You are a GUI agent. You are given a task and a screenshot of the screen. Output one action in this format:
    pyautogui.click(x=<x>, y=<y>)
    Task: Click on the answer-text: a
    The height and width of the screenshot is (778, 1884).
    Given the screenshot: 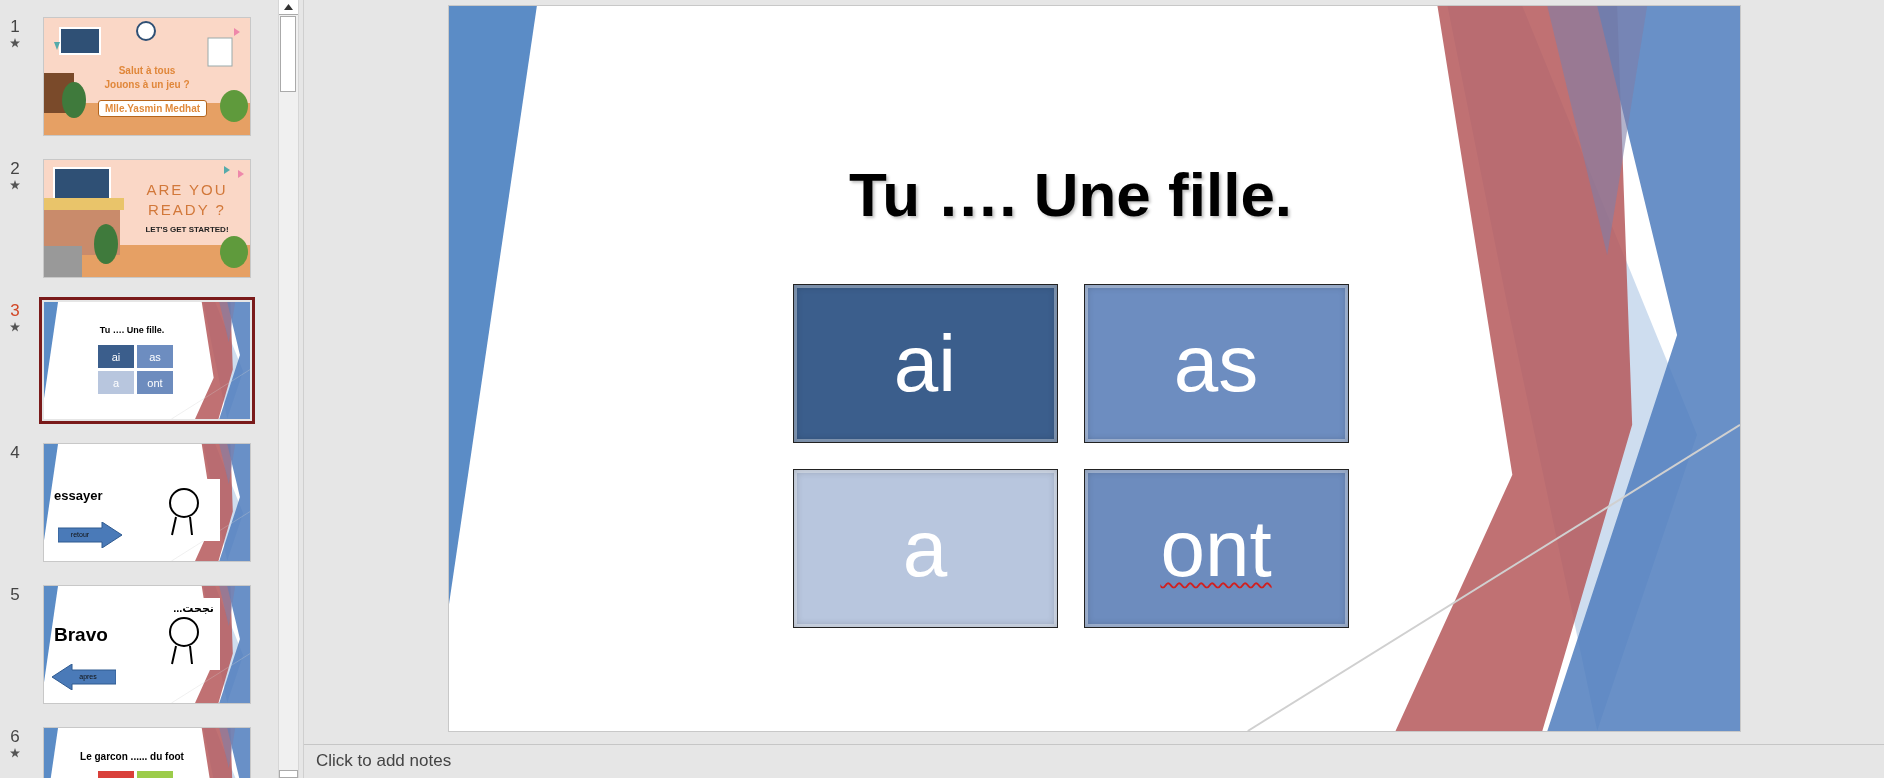 What is the action you would take?
    pyautogui.click(x=925, y=548)
    